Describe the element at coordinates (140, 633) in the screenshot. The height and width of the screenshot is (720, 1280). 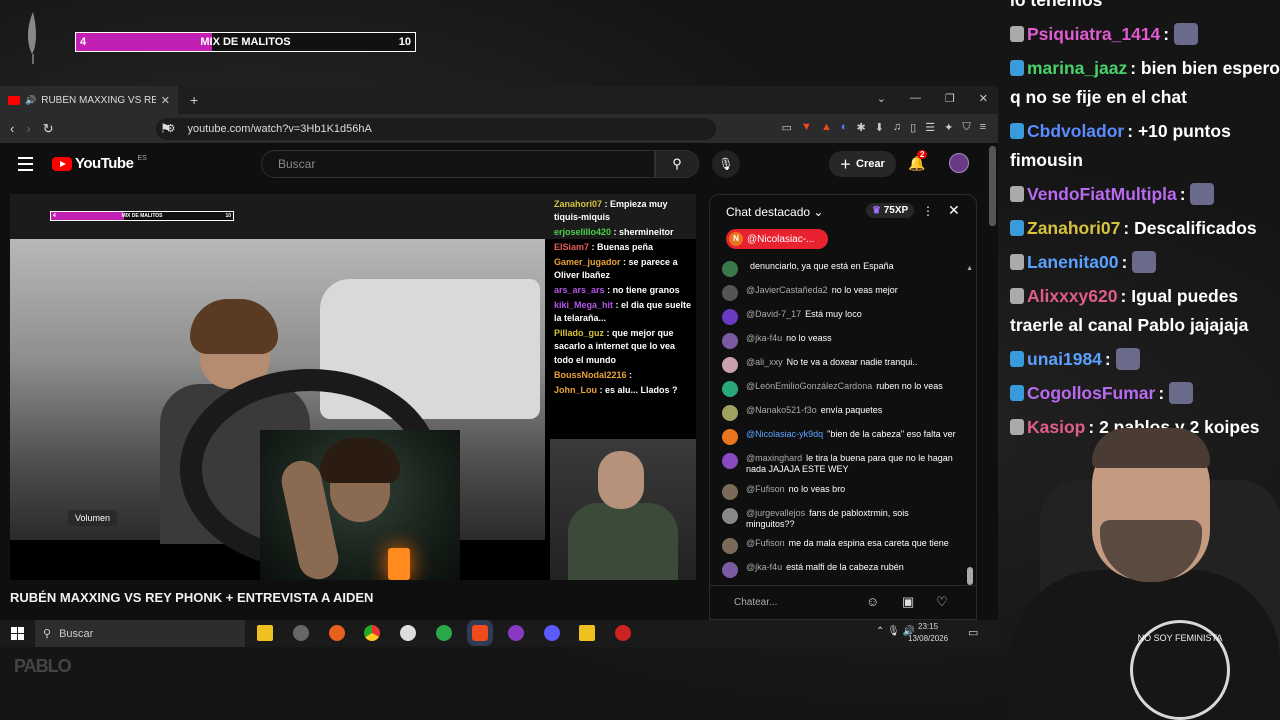
I see `taskbar-search: ⚲ Buscar` at that location.